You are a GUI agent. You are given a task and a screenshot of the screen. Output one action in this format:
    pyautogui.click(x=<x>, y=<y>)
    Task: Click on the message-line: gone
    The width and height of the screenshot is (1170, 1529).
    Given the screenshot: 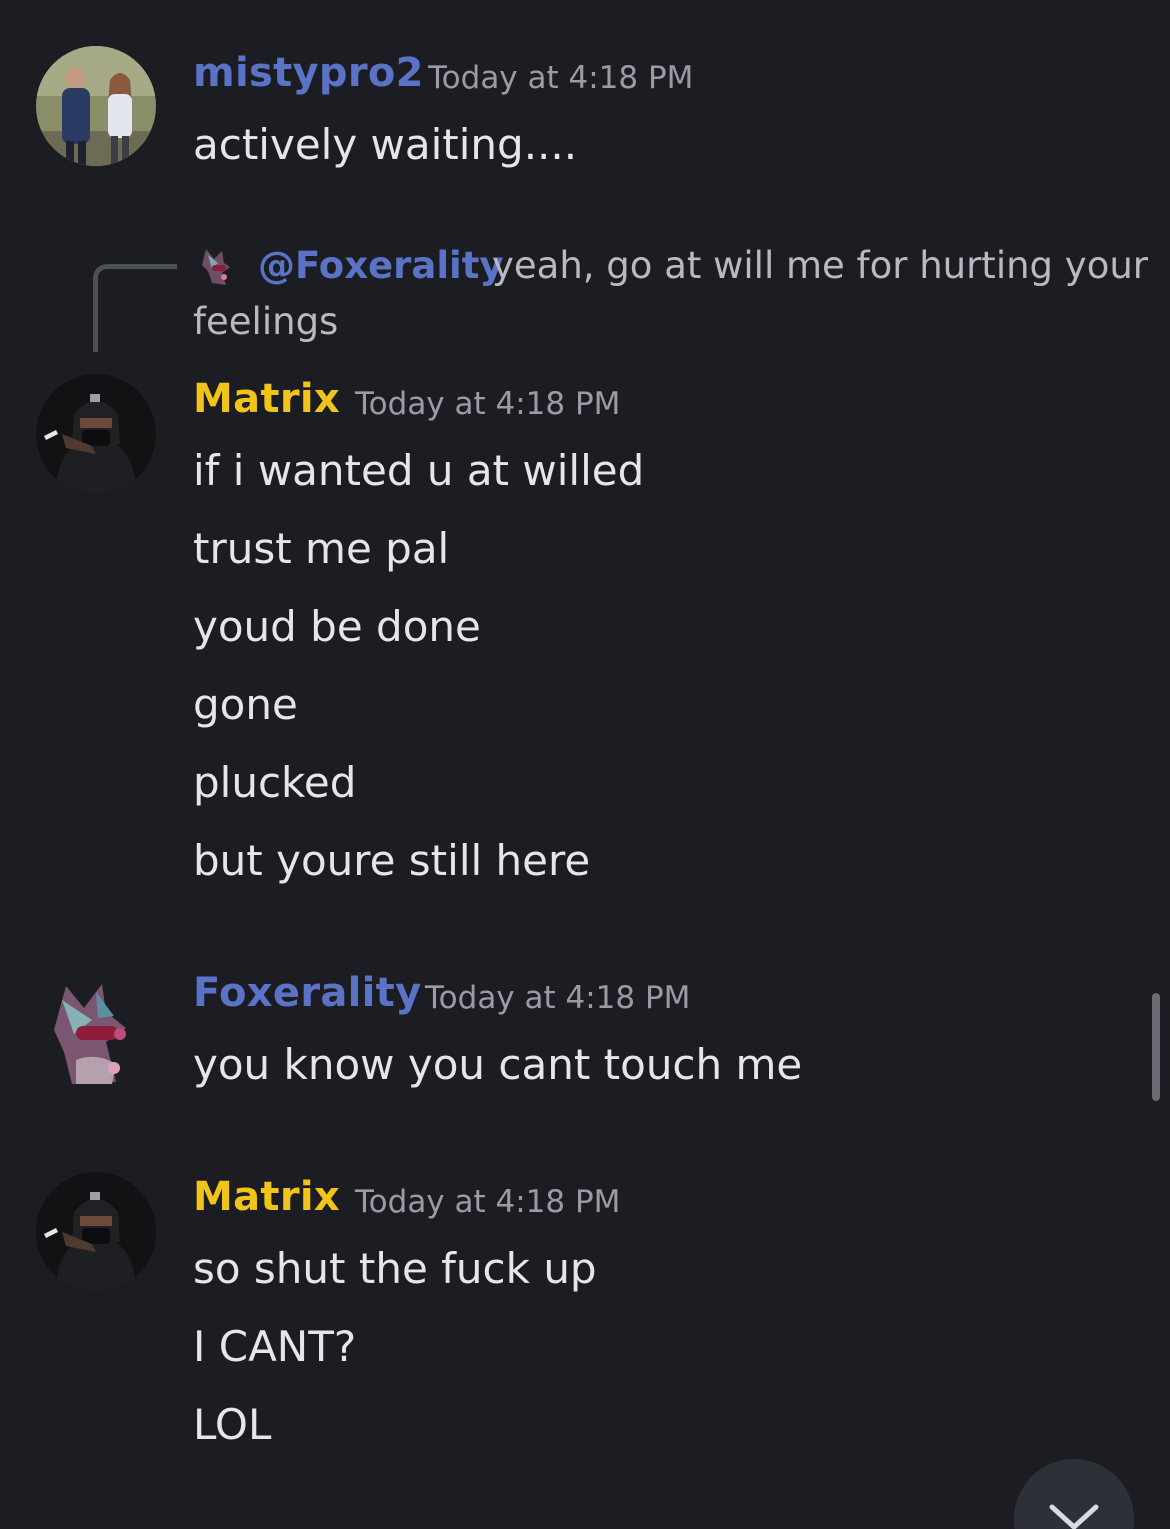 What is the action you would take?
    pyautogui.click(x=245, y=704)
    